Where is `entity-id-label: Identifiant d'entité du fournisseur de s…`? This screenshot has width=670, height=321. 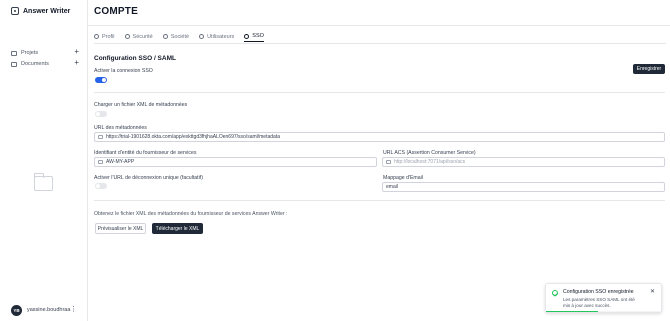
entity-id-label: Identifiant d'entité du fournisseur de s… is located at coordinates (145, 153).